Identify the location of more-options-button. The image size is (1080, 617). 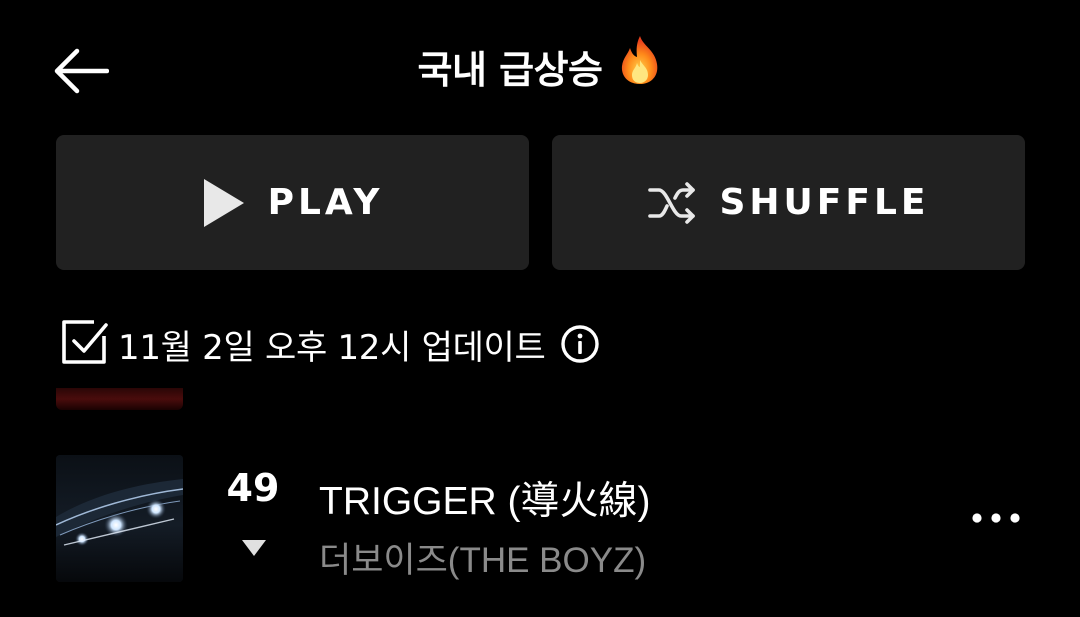
(996, 518).